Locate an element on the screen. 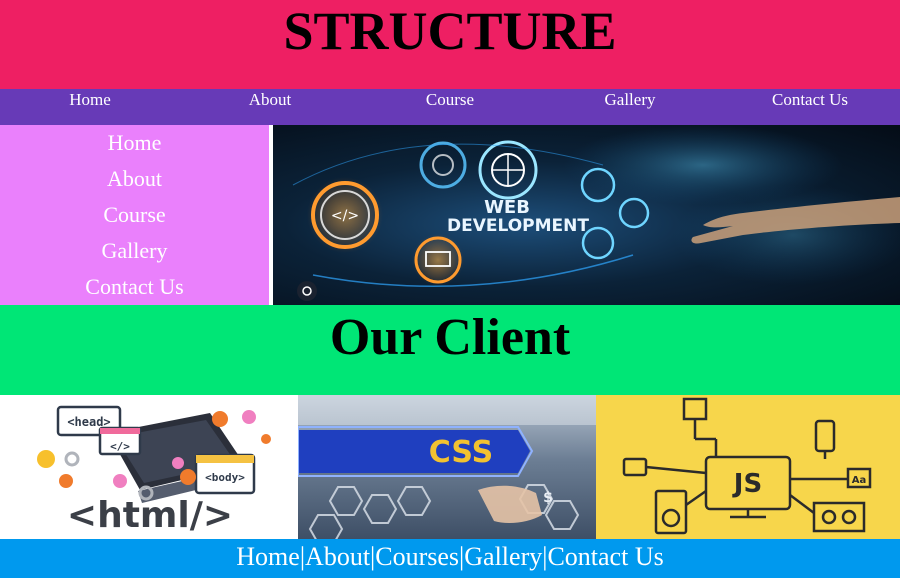 This screenshot has width=900, height=578. hand is located at coordinates (510, 504).